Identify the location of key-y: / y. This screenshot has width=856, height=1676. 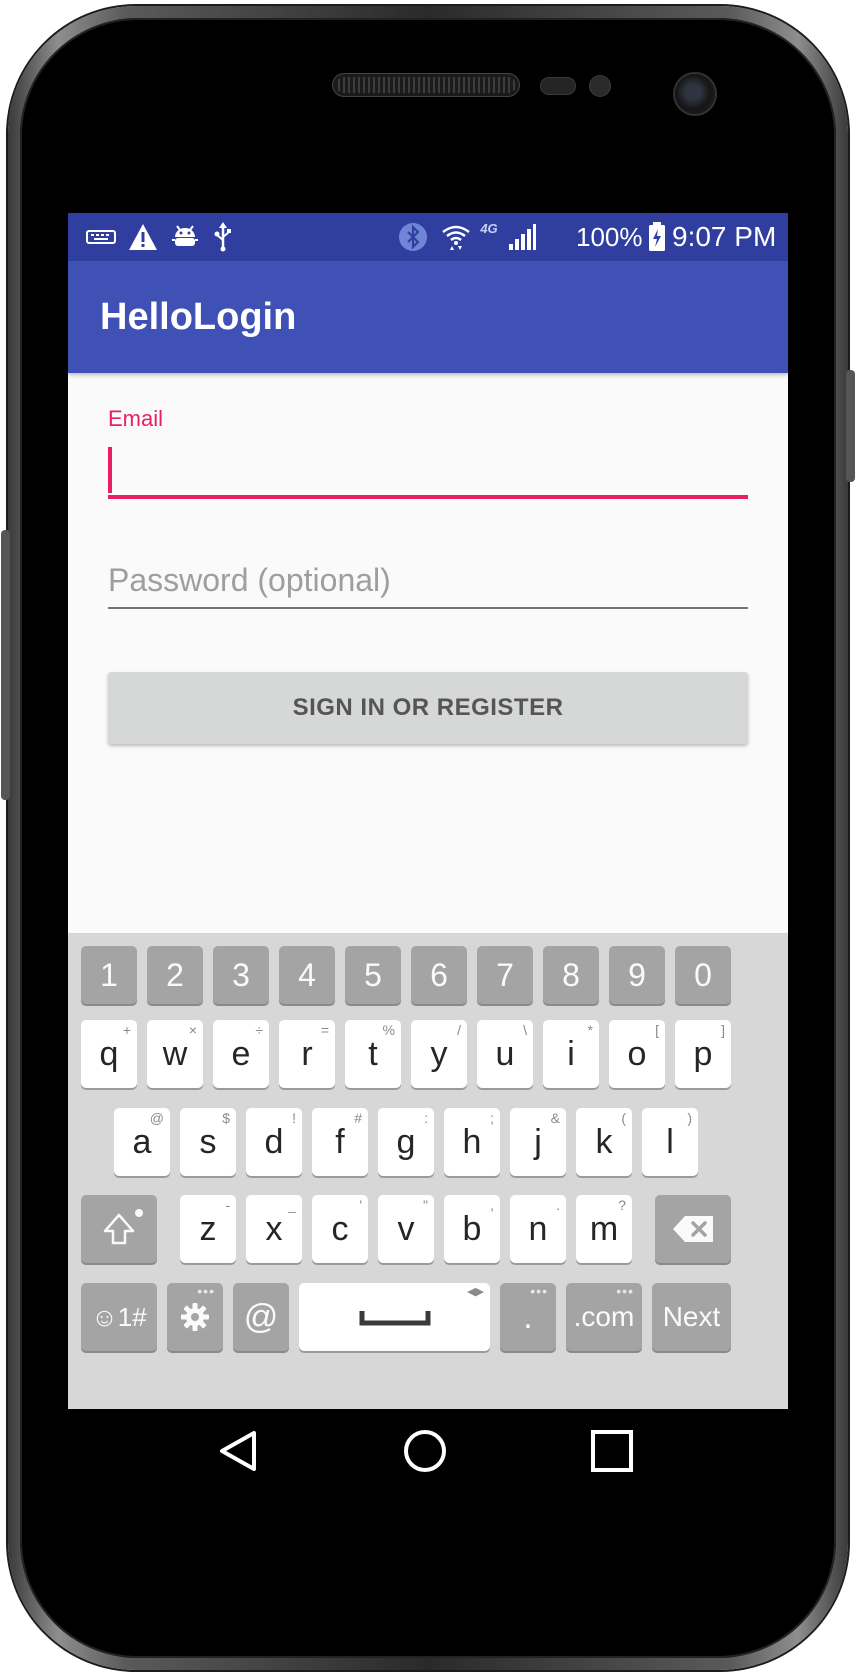
(439, 1054).